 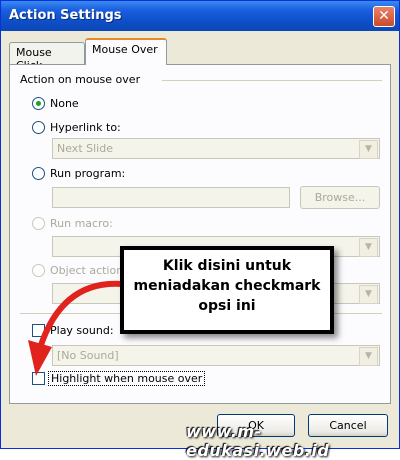 What do you see at coordinates (227, 266) in the screenshot?
I see `callout-line-1: Klik disini untuk` at bounding box center [227, 266].